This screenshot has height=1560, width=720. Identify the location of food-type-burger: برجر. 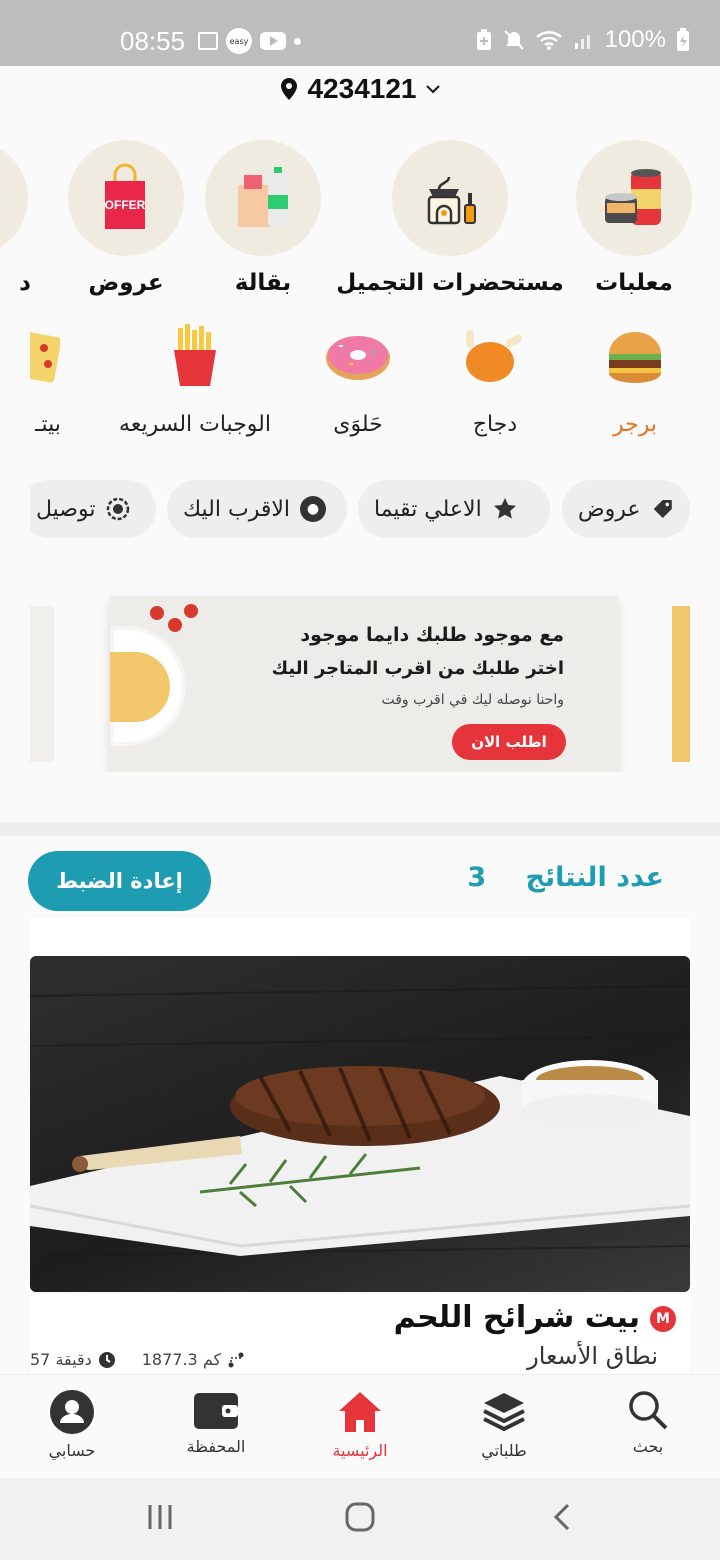
(635, 377).